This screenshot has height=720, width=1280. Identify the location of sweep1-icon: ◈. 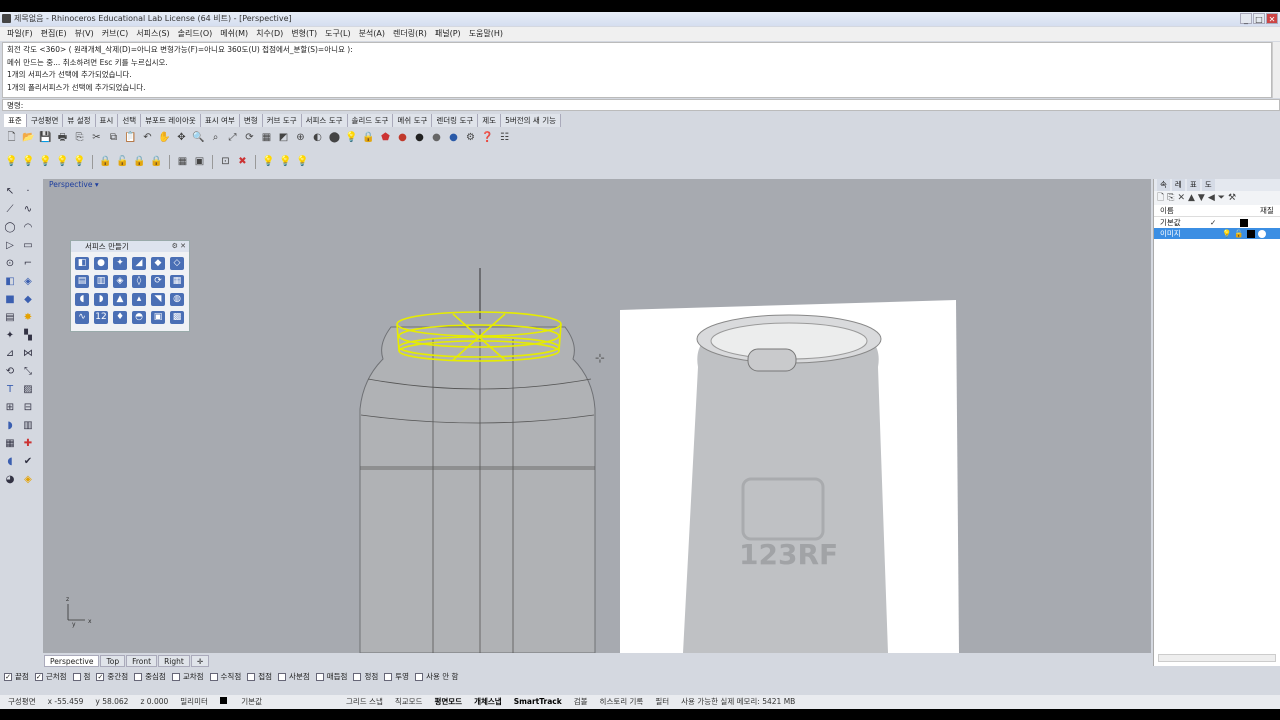
(120, 281).